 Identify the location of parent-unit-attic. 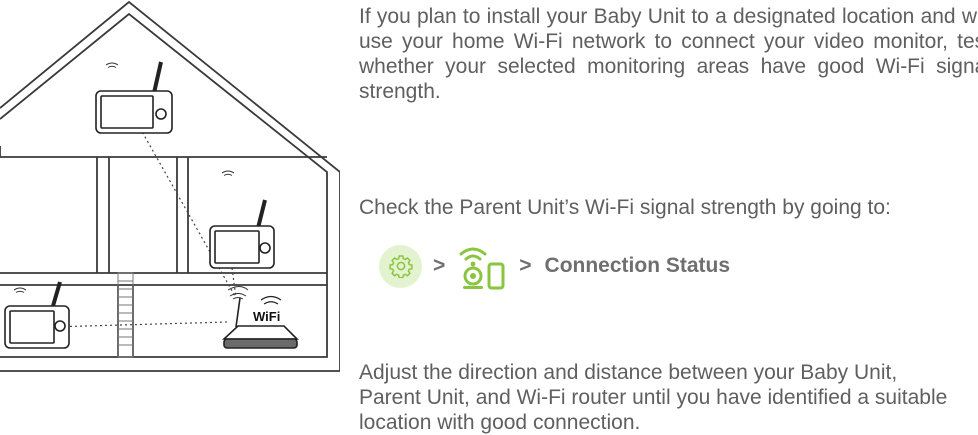
(134, 97).